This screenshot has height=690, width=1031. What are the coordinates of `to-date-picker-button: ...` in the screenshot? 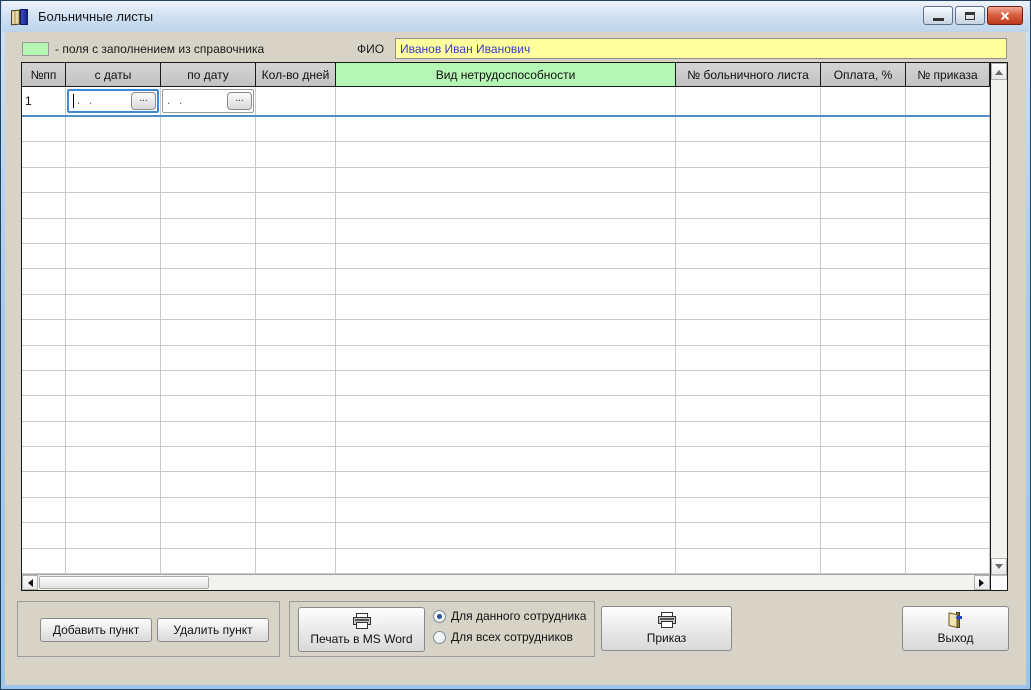 It's located at (239, 101).